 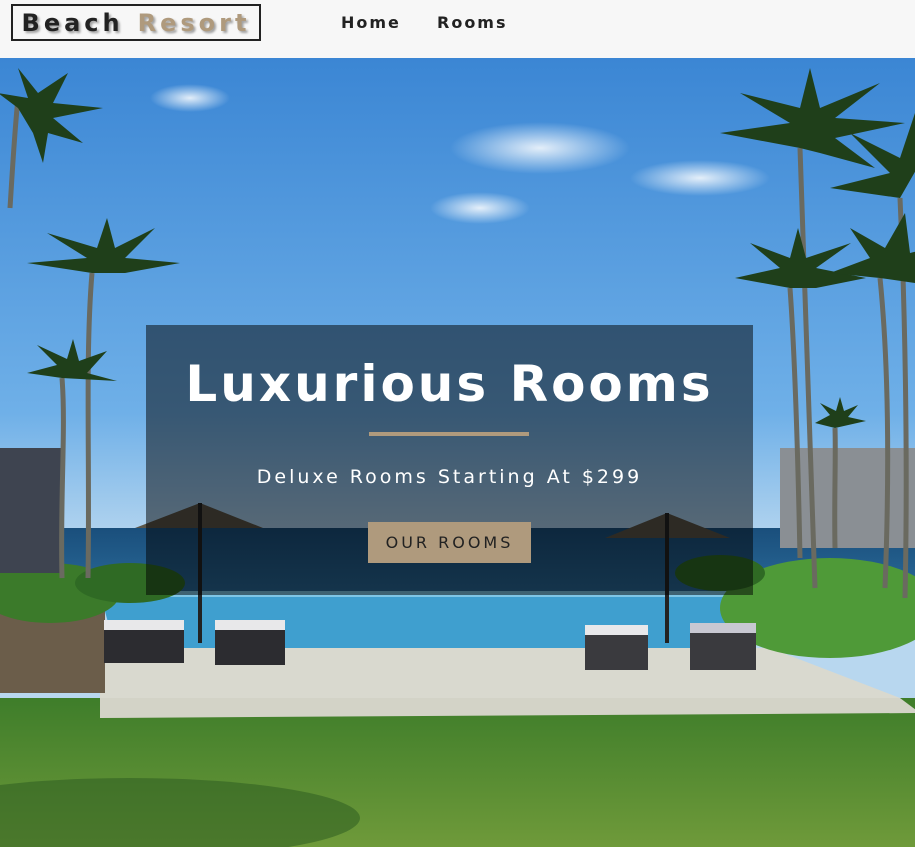 What do you see at coordinates (449, 542) in the screenshot?
I see `our-rooms-button: our rooms` at bounding box center [449, 542].